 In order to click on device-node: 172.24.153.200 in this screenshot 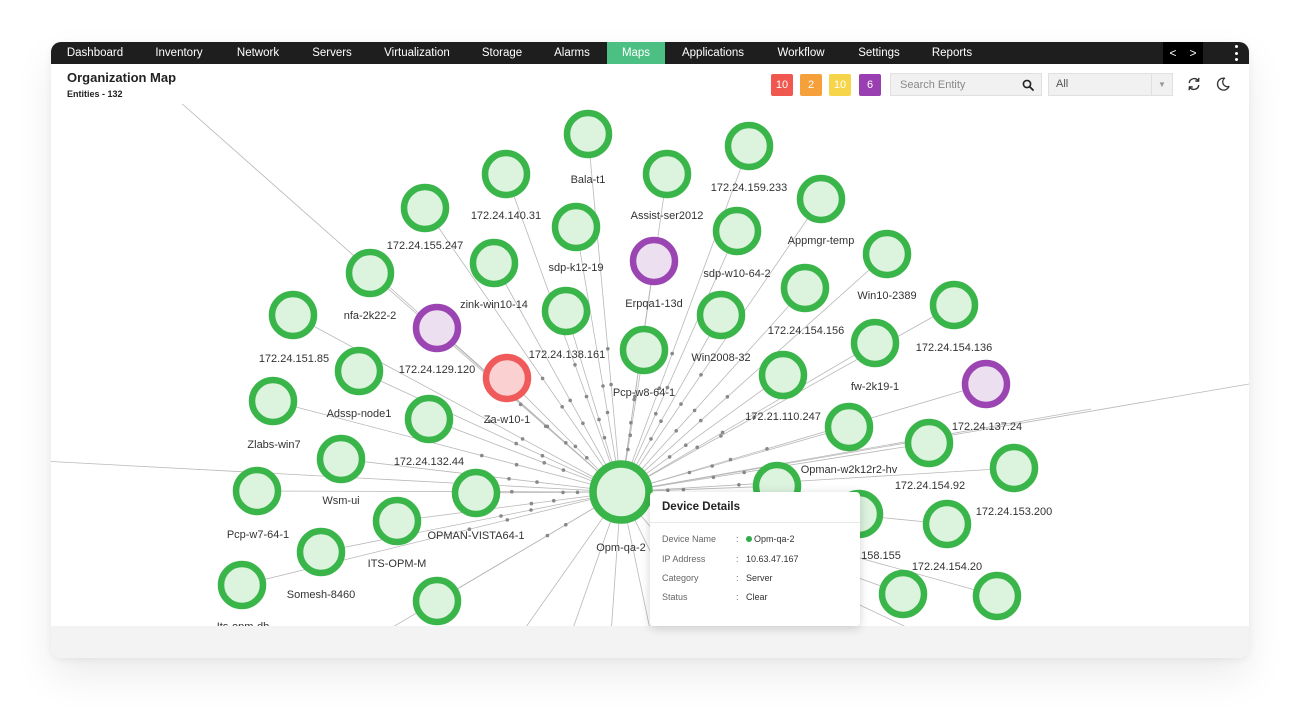, I will do `click(1014, 480)`.